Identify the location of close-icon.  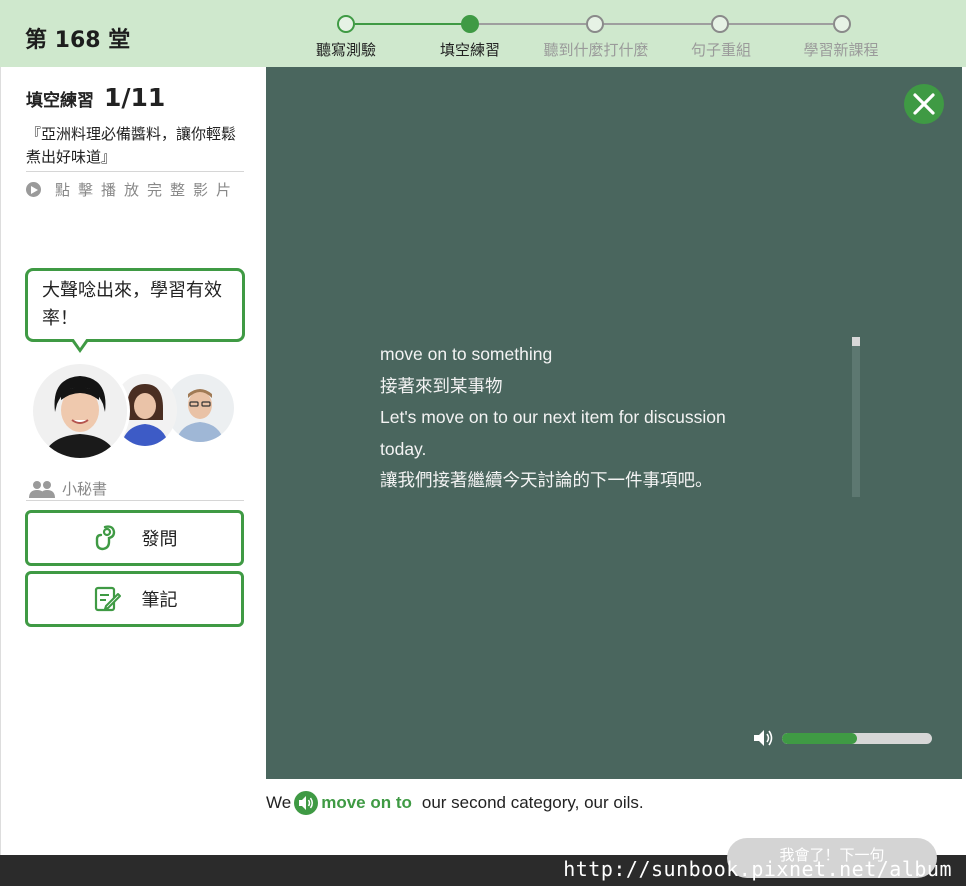
(924, 104).